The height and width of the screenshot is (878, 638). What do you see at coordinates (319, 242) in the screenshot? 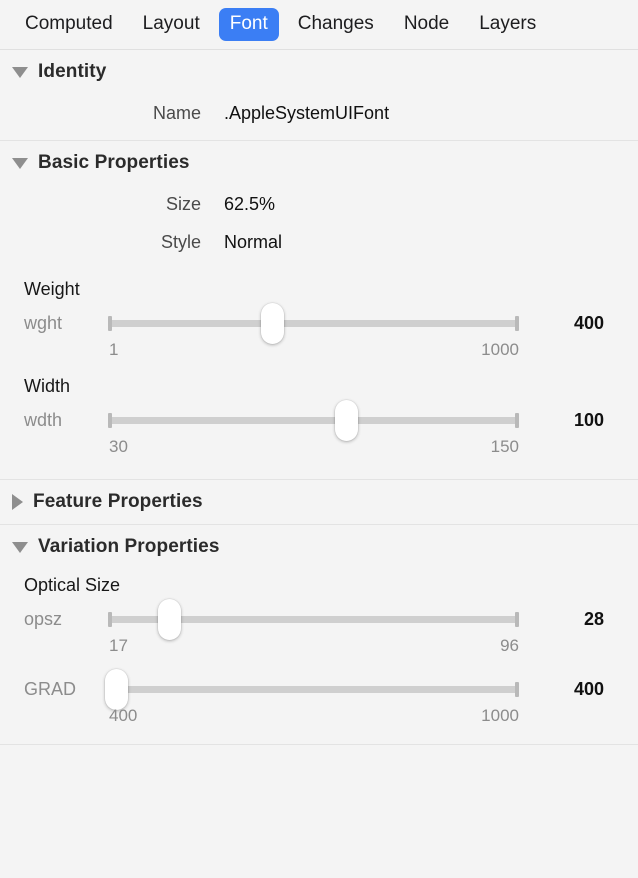
I see `row-font-style: Style Normal` at bounding box center [319, 242].